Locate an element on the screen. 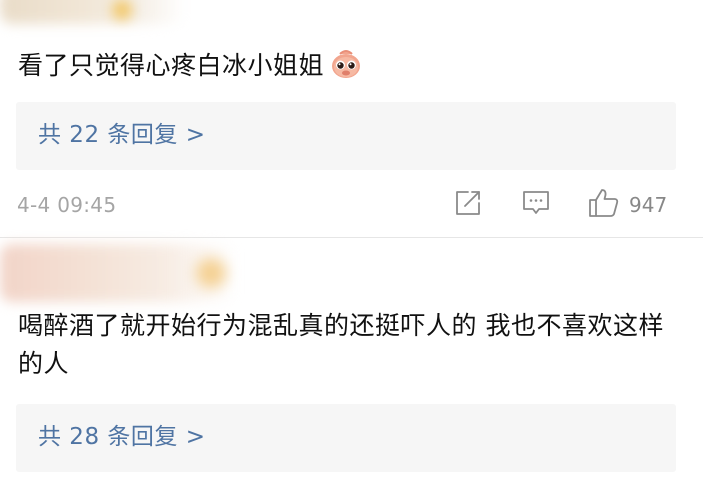  comment-meta-row: 4-4 09:45 947 is located at coordinates (351, 205).